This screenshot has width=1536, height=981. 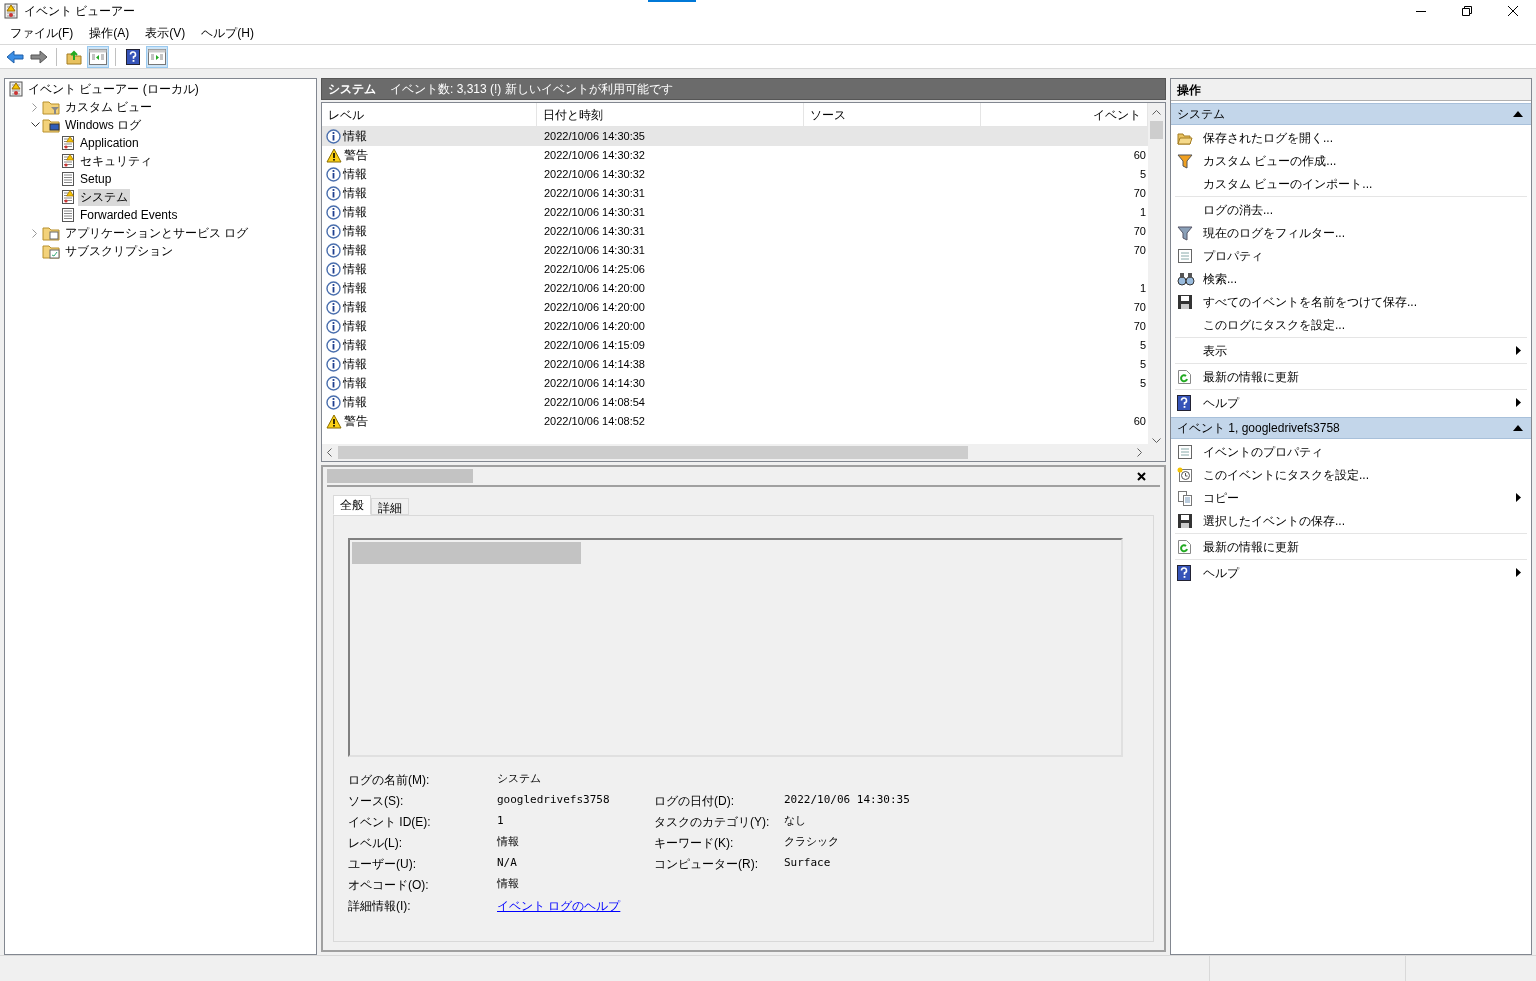 What do you see at coordinates (98, 56) in the screenshot?
I see `pane-icon` at bounding box center [98, 56].